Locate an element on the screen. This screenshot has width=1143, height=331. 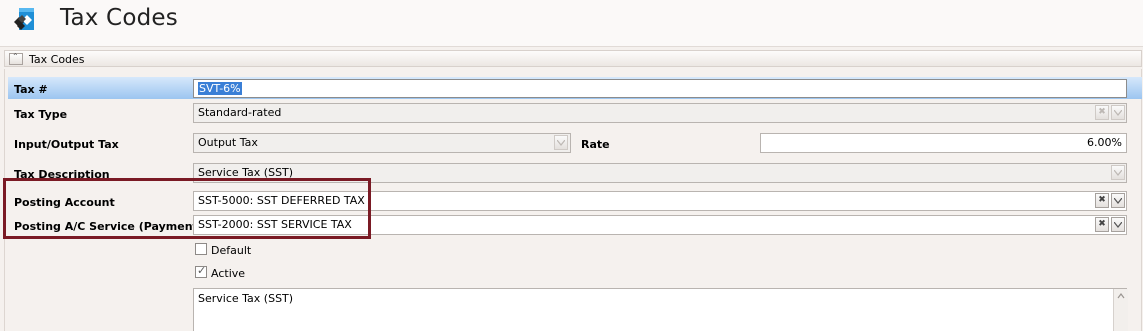
rate-label: Rate is located at coordinates (595, 144).